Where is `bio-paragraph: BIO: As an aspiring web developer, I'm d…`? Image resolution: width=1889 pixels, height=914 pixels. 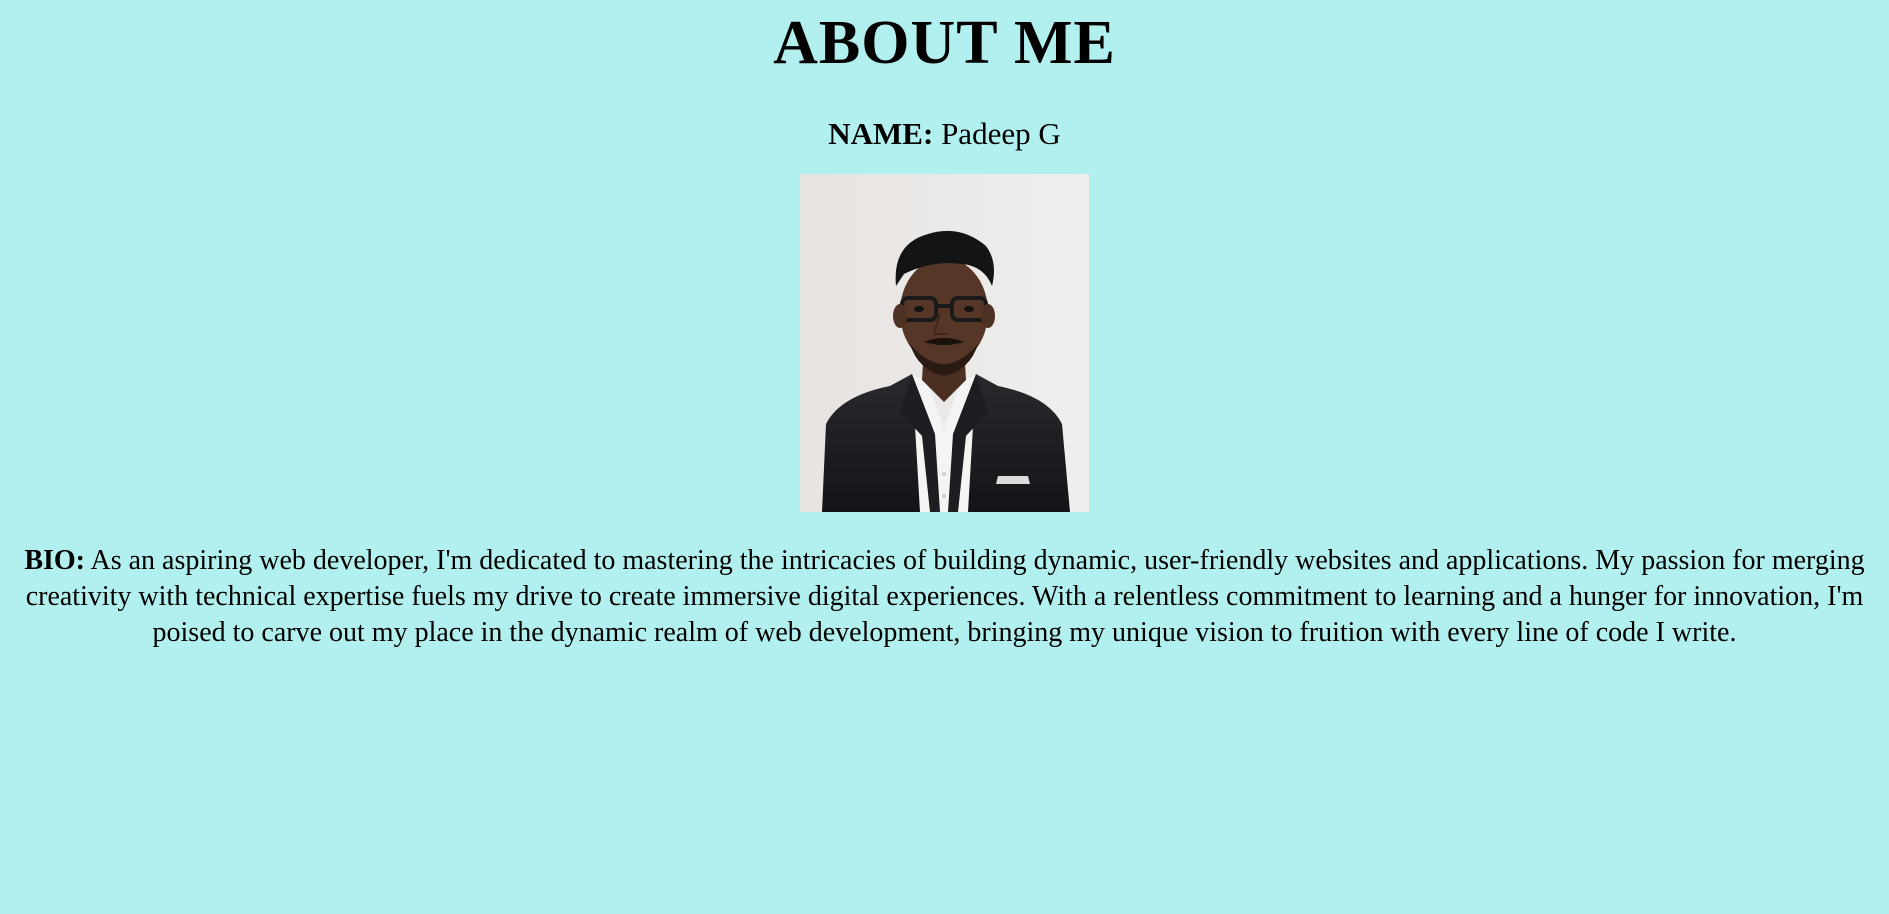
bio-paragraph: BIO: As an aspiring web developer, I'm d… is located at coordinates (944, 597).